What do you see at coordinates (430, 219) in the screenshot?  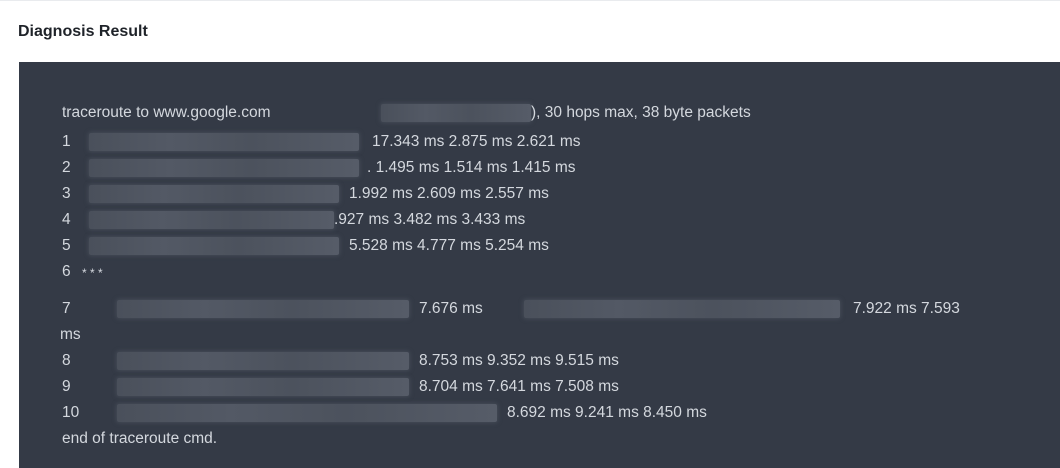 I see `hop-times: .927 ms 3.482 ms 3.433 ms` at bounding box center [430, 219].